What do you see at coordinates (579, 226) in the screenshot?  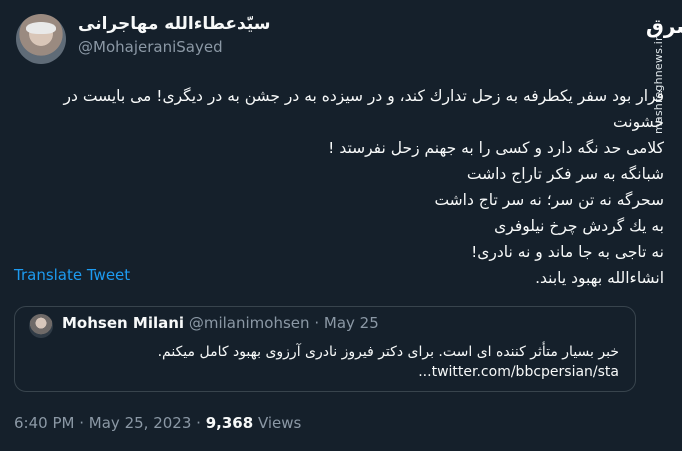 I see `tweet-line-5: به یك گردش چرخ نیلوفری` at bounding box center [579, 226].